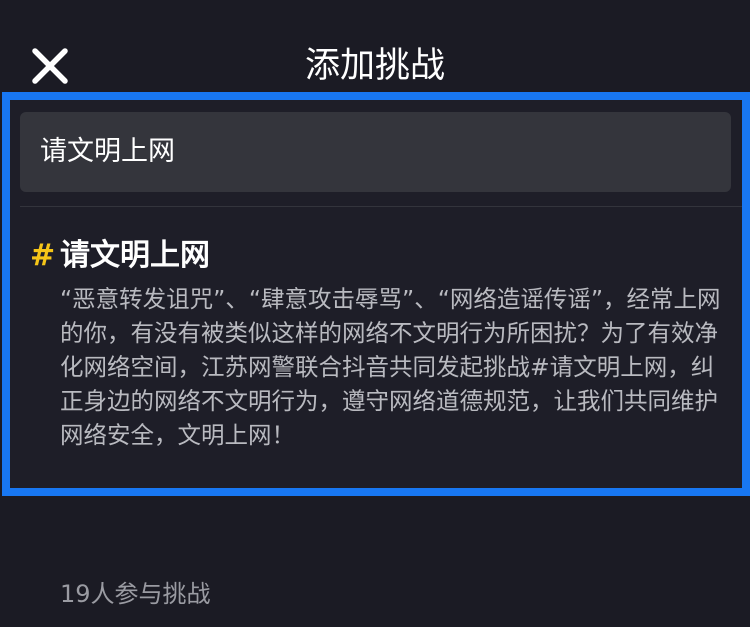 The image size is (750, 627). Describe the element at coordinates (135, 594) in the screenshot. I see `participants-count: 19人参与挑战` at that location.